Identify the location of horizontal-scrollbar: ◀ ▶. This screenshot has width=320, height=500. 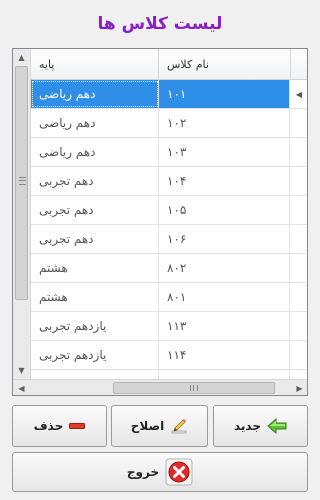
(160, 387).